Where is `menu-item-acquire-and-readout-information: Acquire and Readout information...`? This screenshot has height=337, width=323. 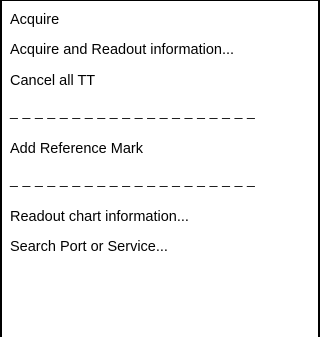
menu-item-acquire-and-readout-information: Acquire and Readout information... is located at coordinates (122, 50).